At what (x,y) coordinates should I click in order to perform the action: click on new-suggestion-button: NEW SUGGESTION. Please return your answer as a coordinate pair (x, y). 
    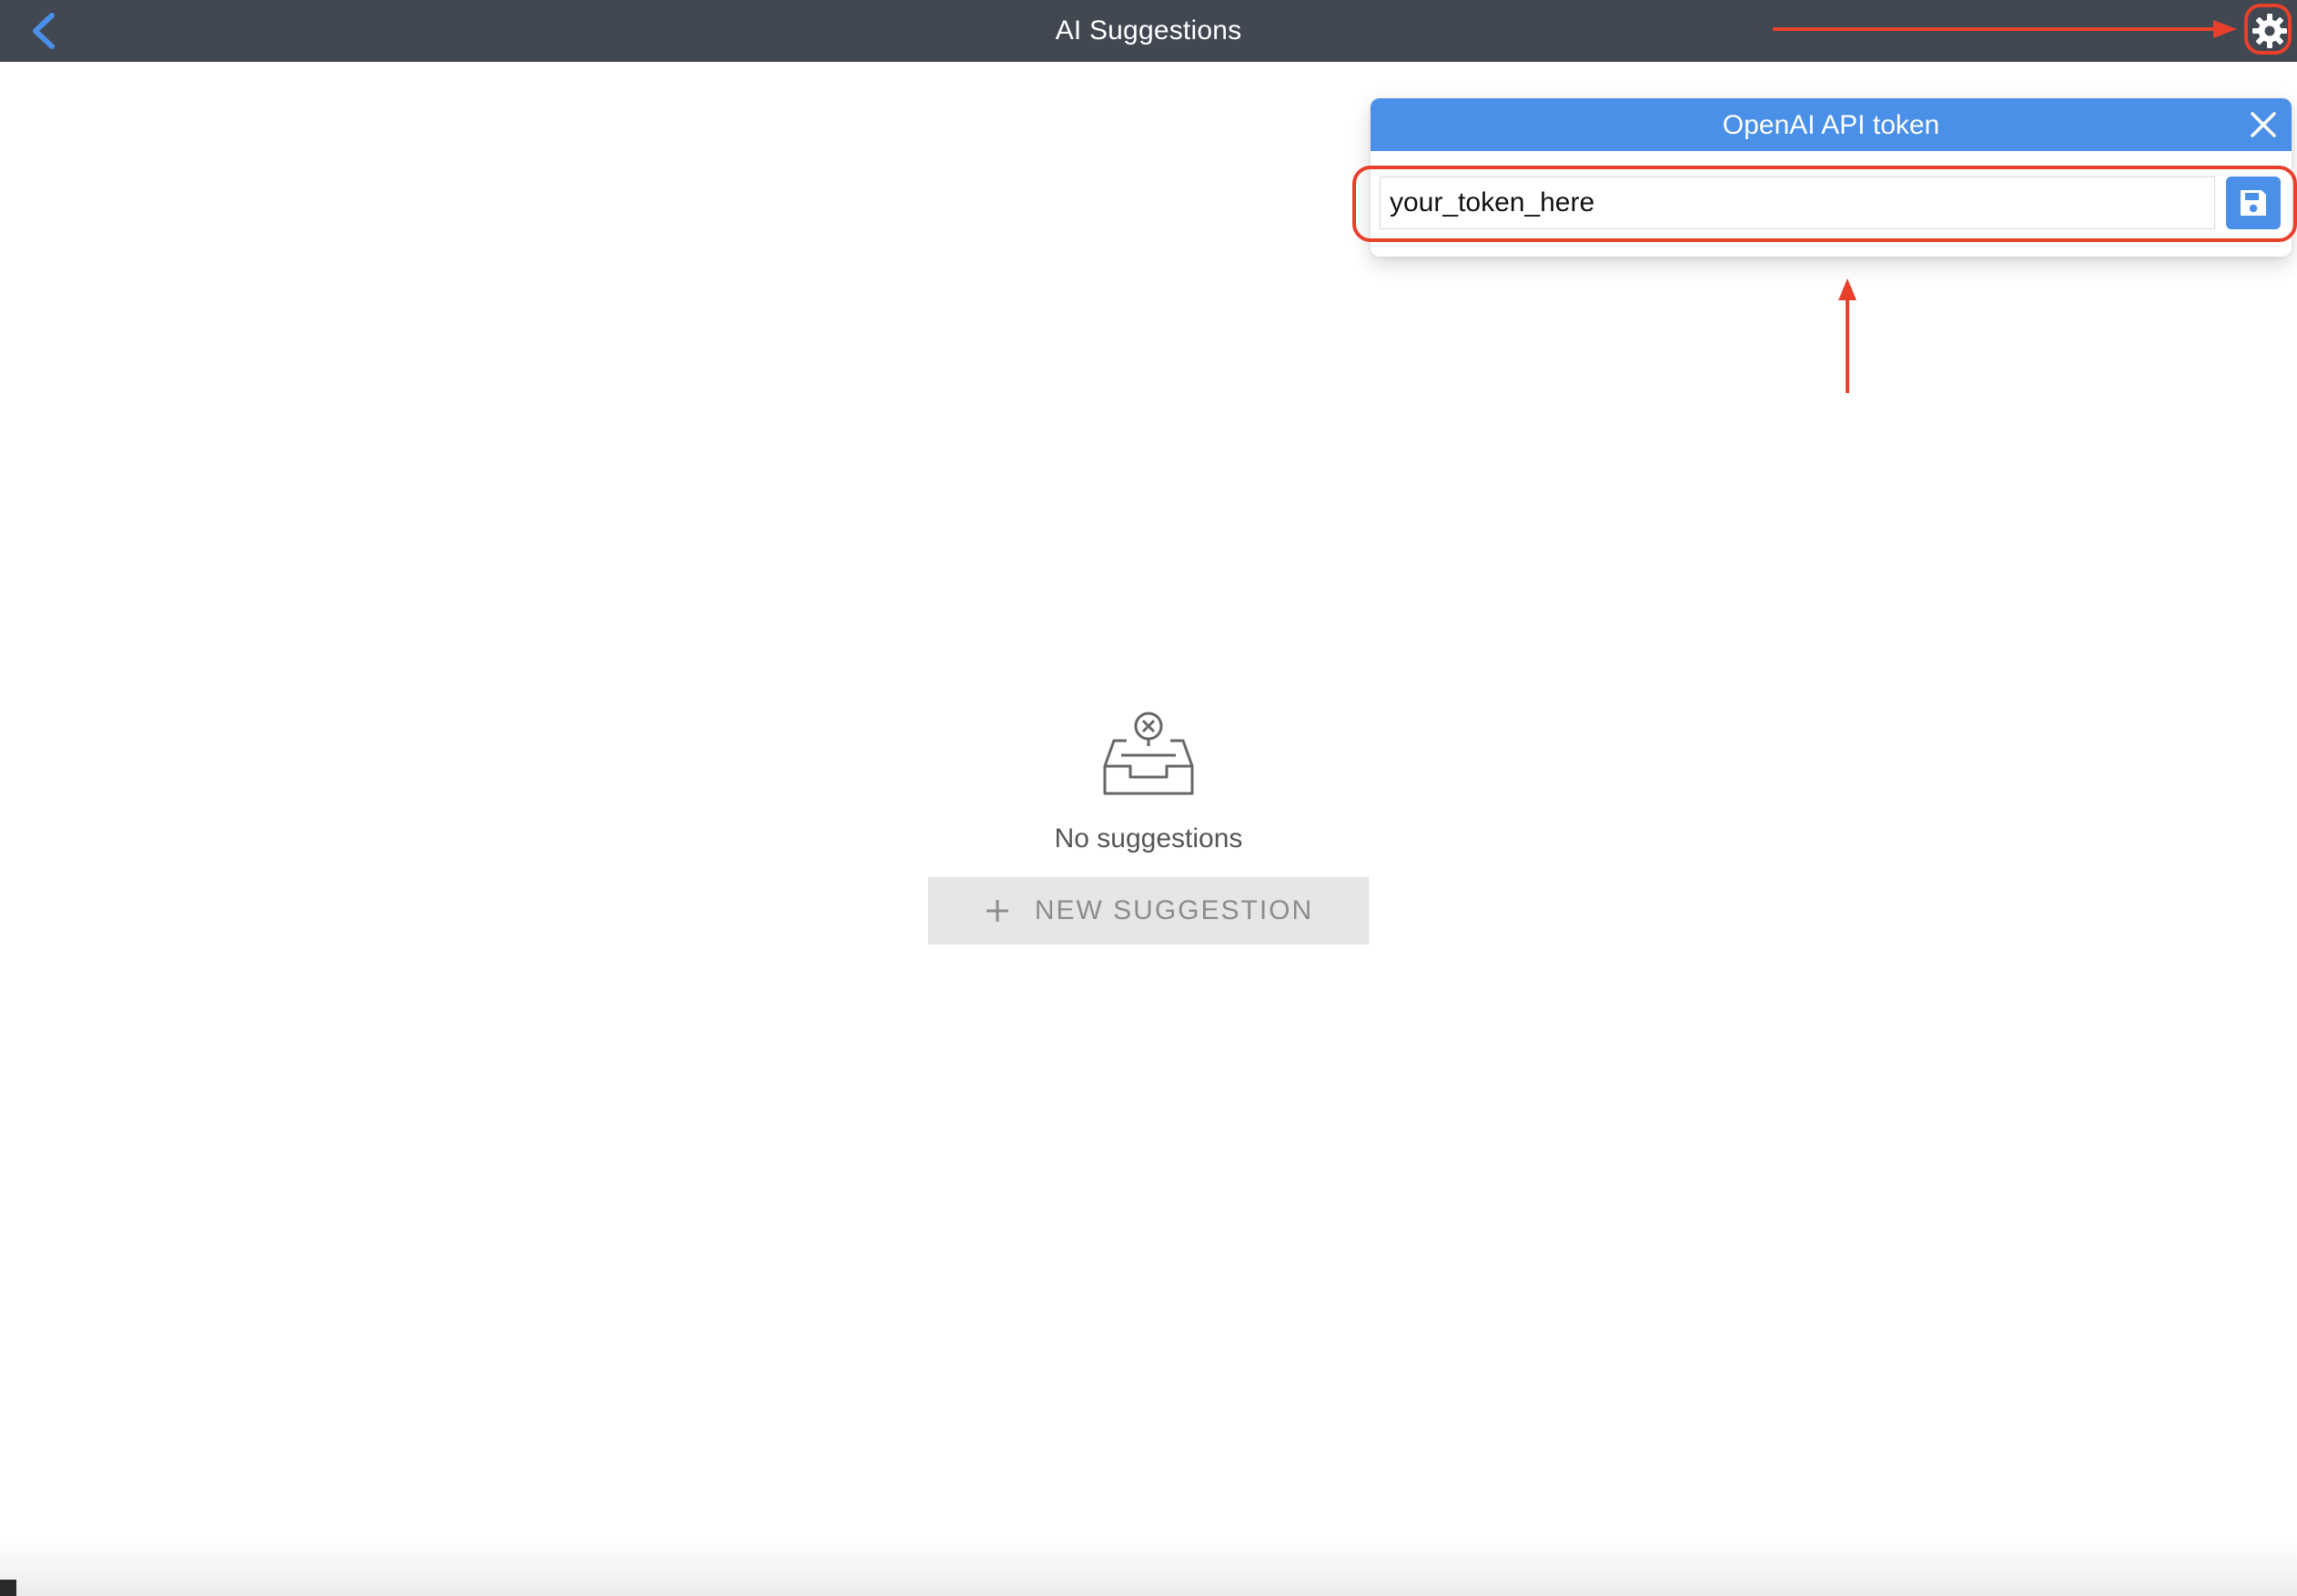
    Looking at the image, I should click on (1148, 910).